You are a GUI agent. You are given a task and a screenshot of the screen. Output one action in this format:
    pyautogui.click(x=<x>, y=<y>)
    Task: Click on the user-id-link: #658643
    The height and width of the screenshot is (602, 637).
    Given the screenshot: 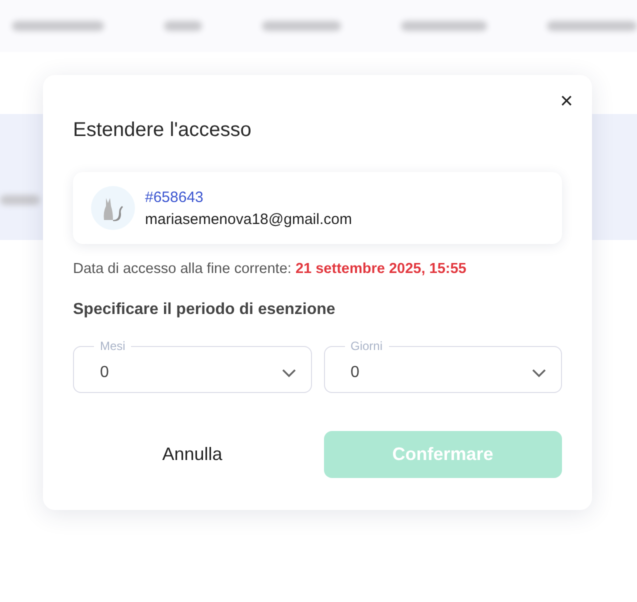 What is the action you would take?
    pyautogui.click(x=248, y=197)
    